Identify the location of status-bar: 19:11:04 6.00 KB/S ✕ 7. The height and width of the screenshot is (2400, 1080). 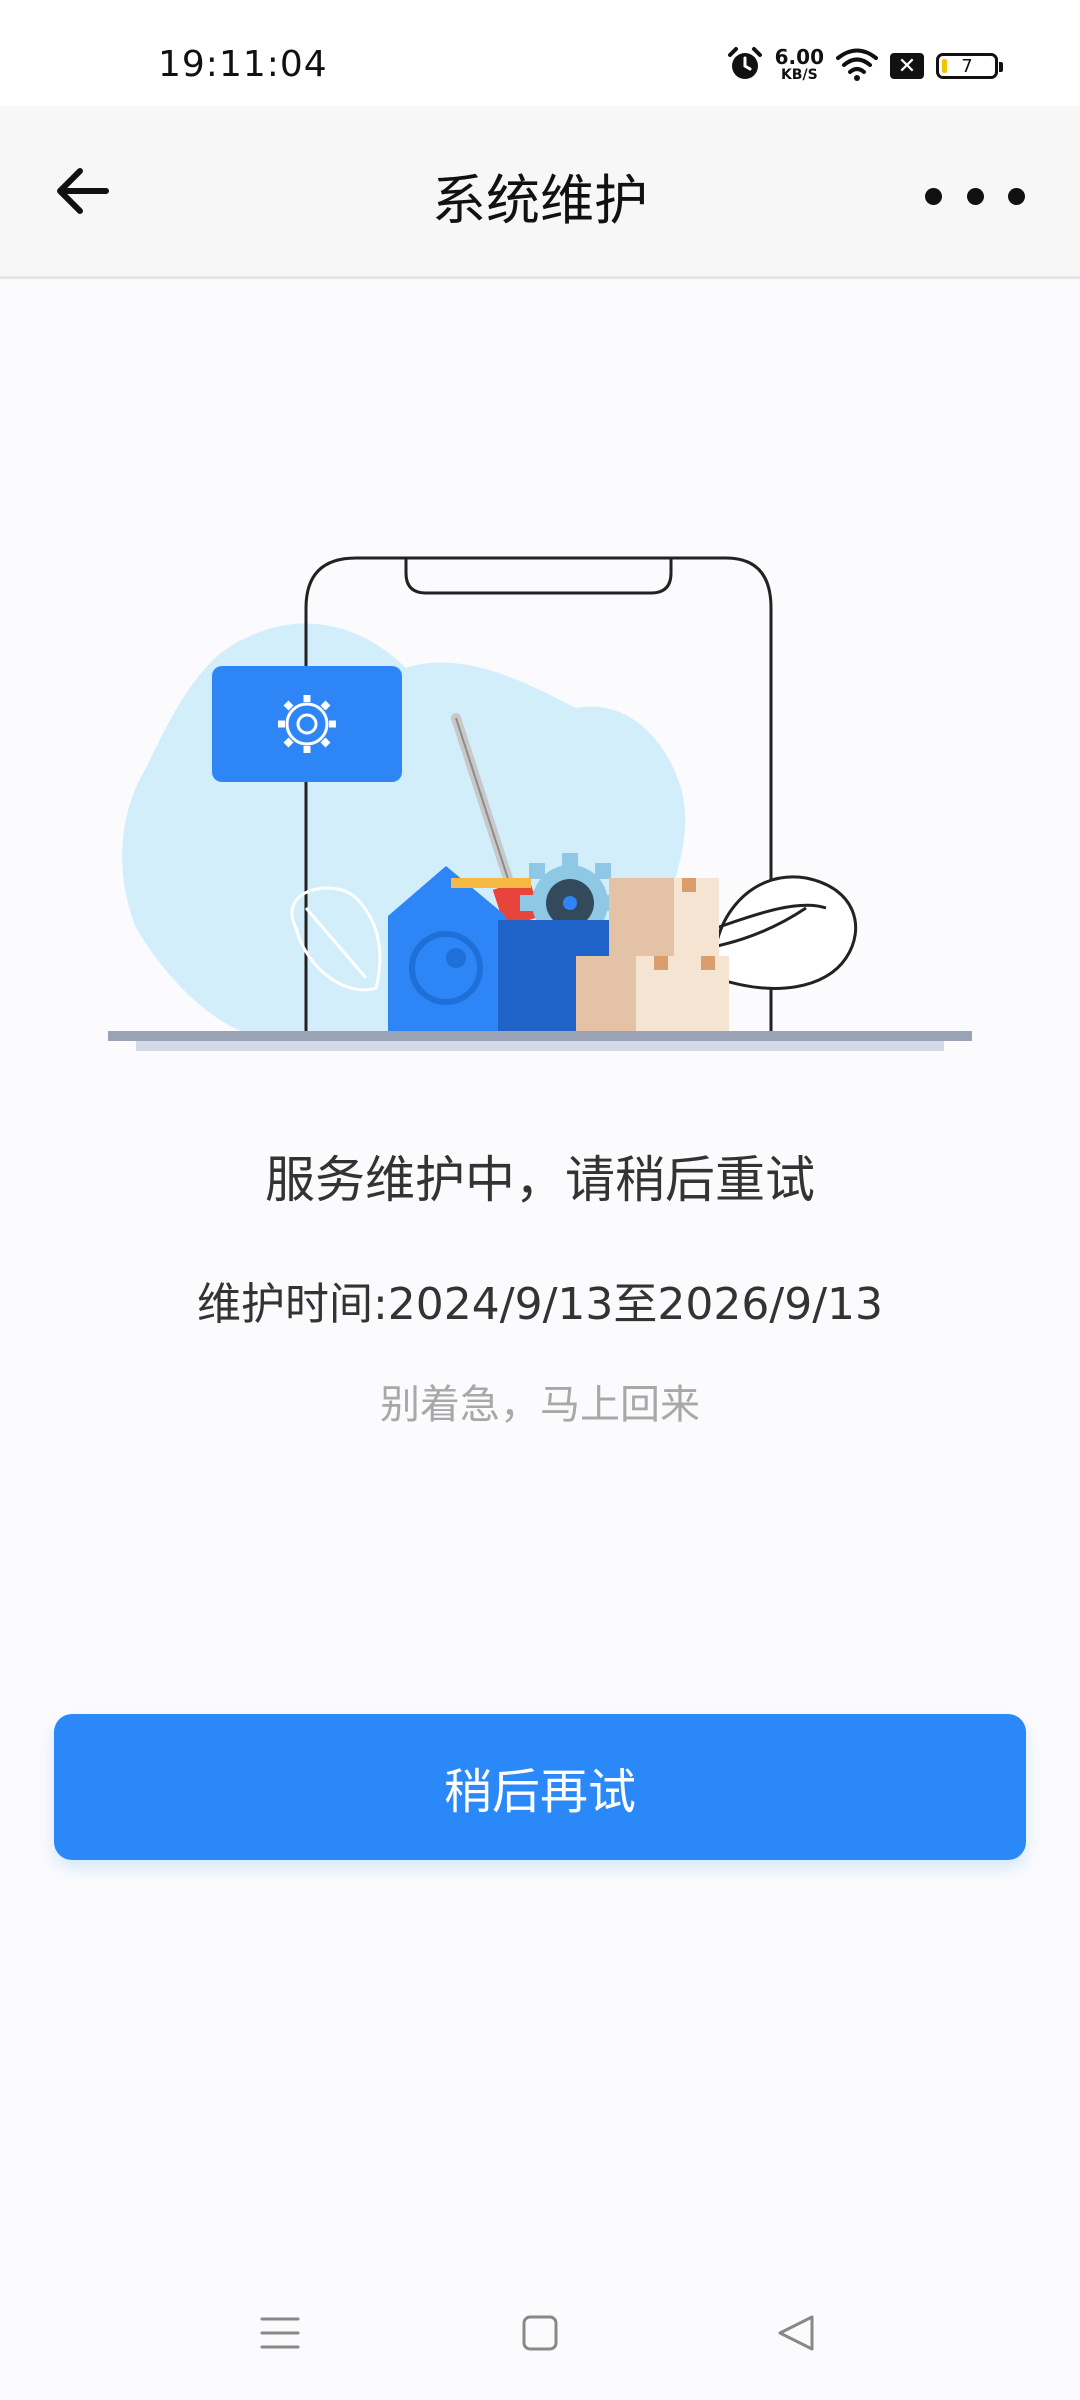
(540, 53).